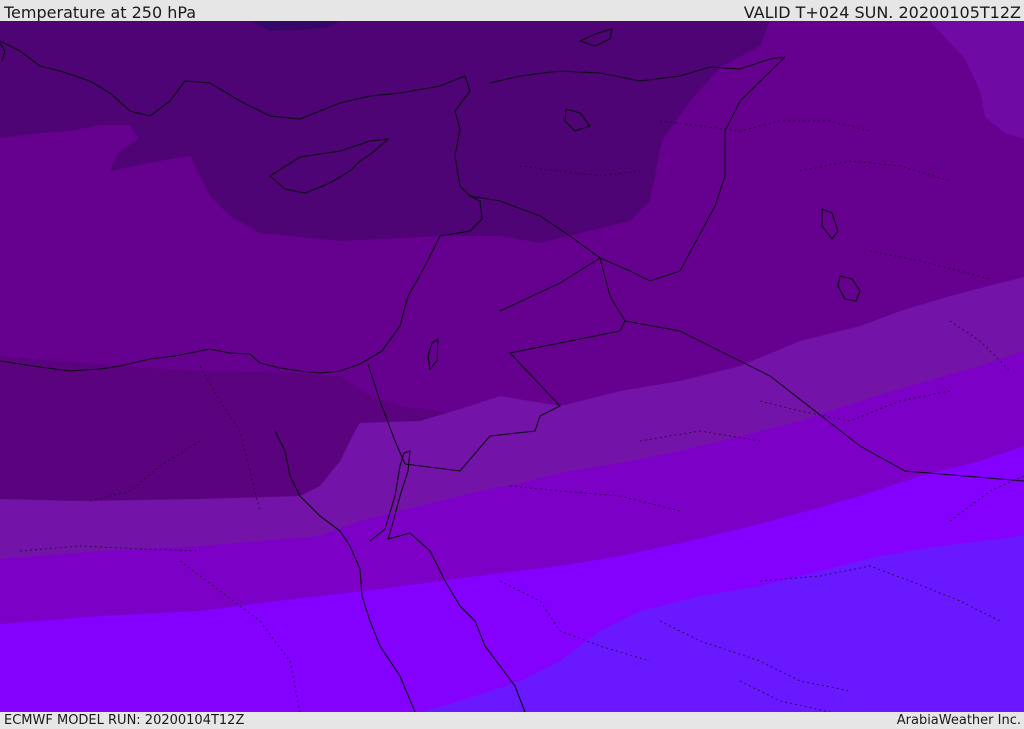 Image resolution: width=1024 pixels, height=729 pixels. I want to click on valid-time: VALID T+024 SUN. 20200105T12Z, so click(882, 12).